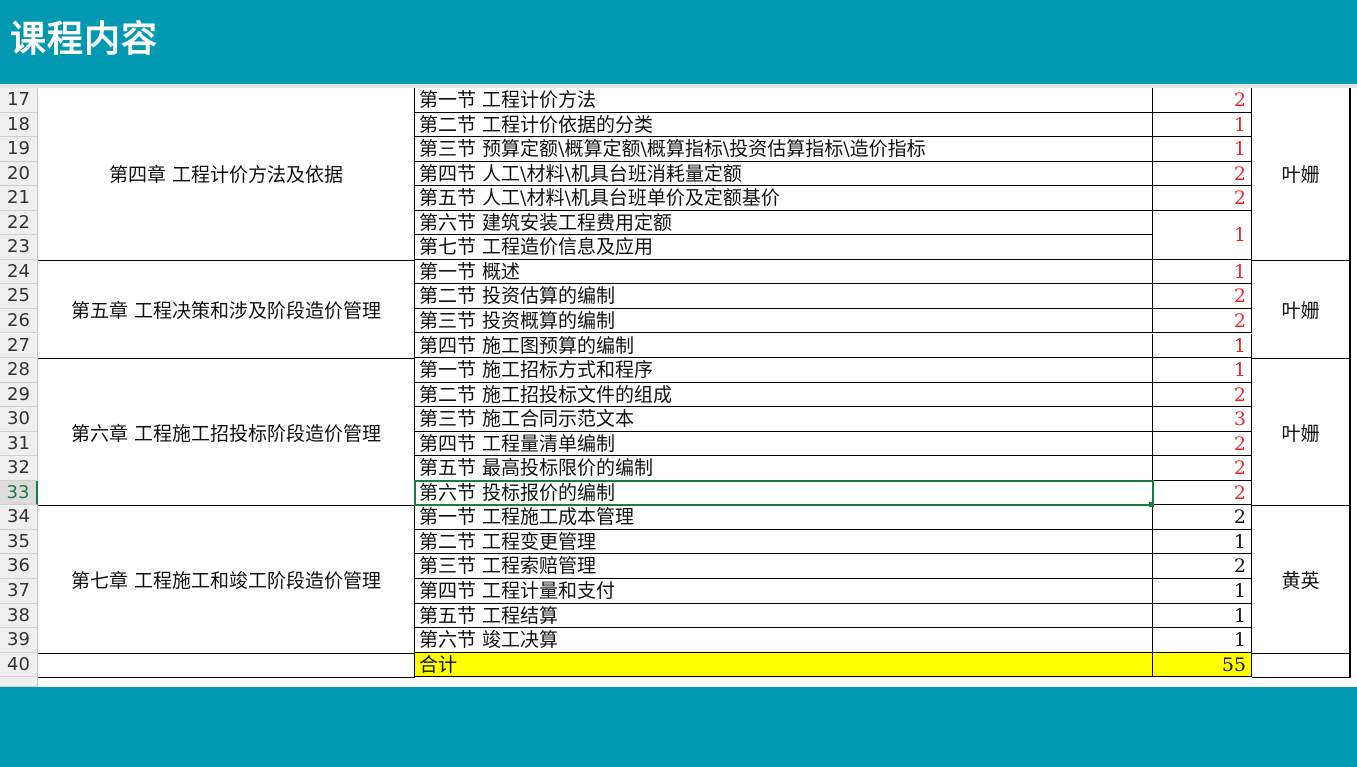  I want to click on row-number-partial, so click(19, 682).